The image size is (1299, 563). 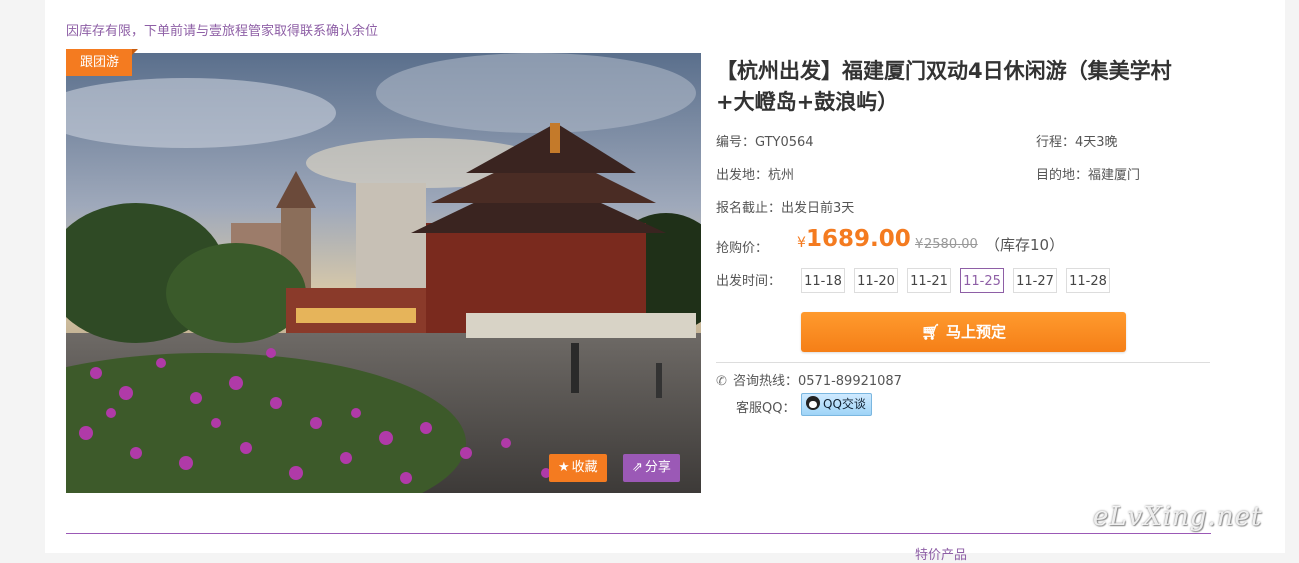 What do you see at coordinates (951, 244) in the screenshot?
I see `original-price: 2580.00` at bounding box center [951, 244].